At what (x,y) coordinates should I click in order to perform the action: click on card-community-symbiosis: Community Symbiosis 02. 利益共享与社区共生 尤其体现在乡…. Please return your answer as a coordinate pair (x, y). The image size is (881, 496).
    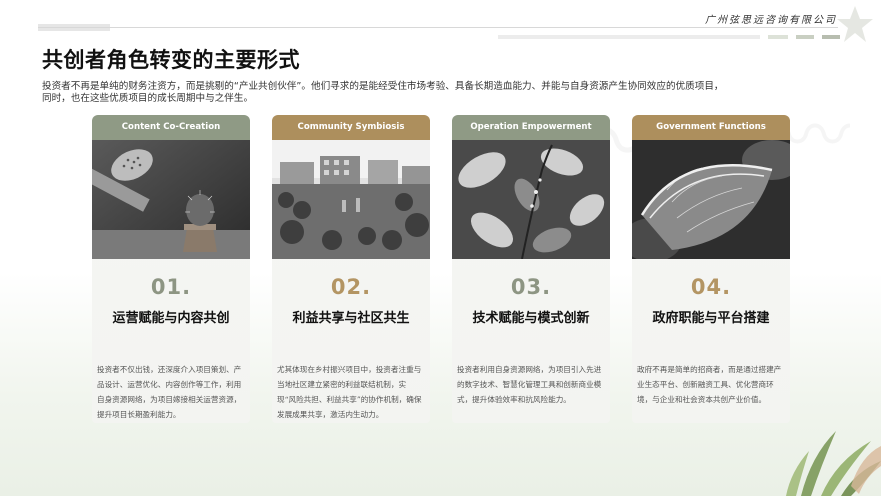
    Looking at the image, I should click on (351, 269).